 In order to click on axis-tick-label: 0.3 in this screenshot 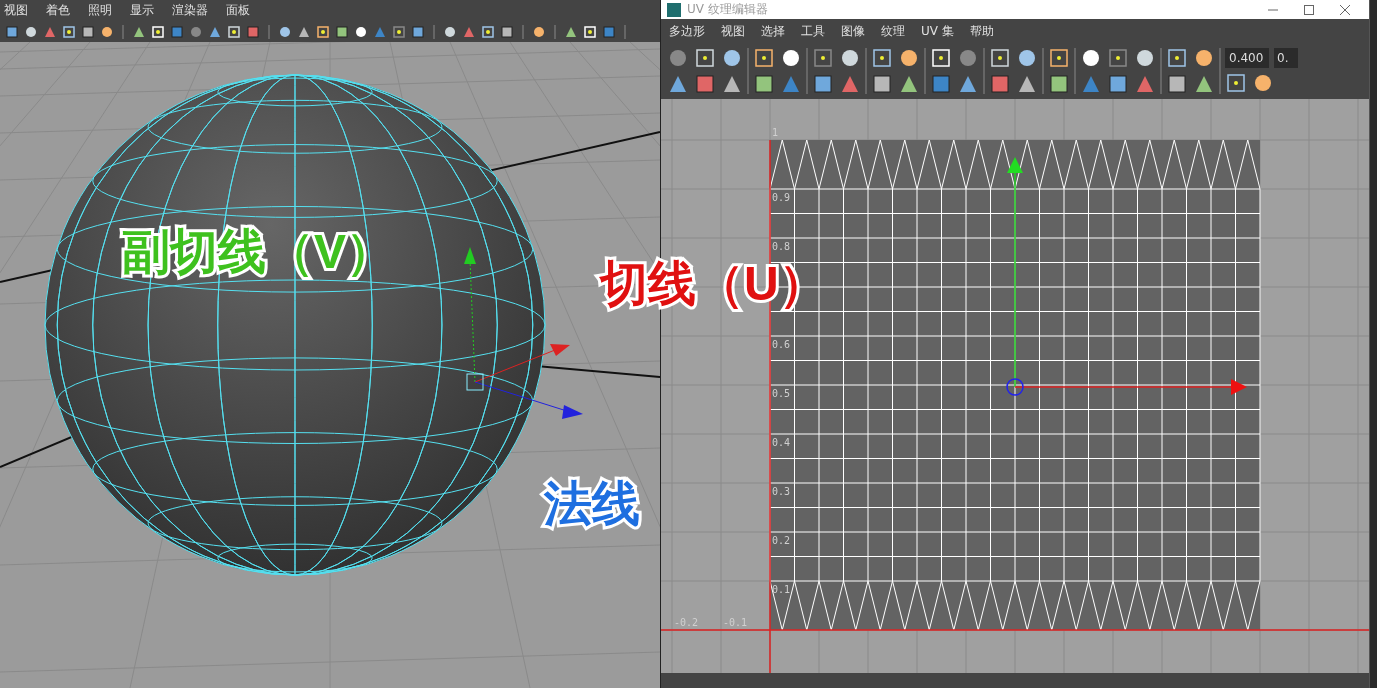, I will do `click(781, 491)`.